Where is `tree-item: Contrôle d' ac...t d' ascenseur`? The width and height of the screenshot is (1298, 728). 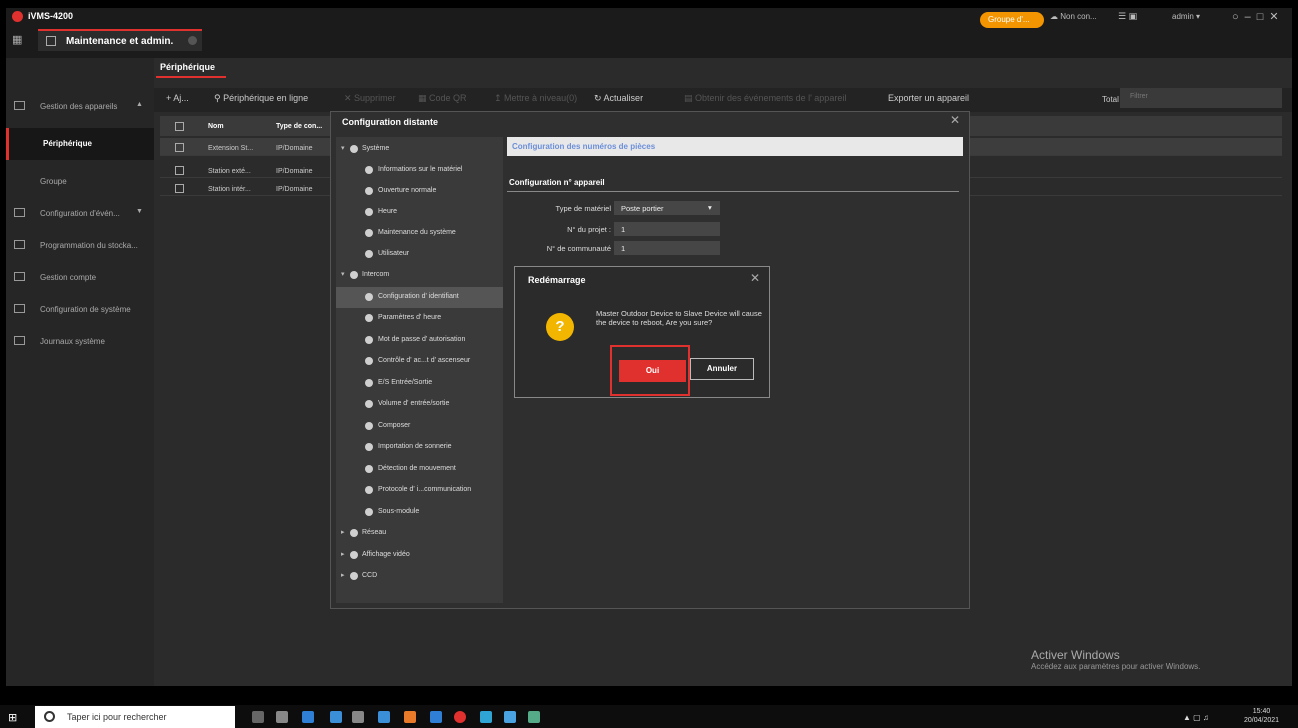
tree-item: Contrôle d' ac...t d' ascenseur is located at coordinates (419, 361).